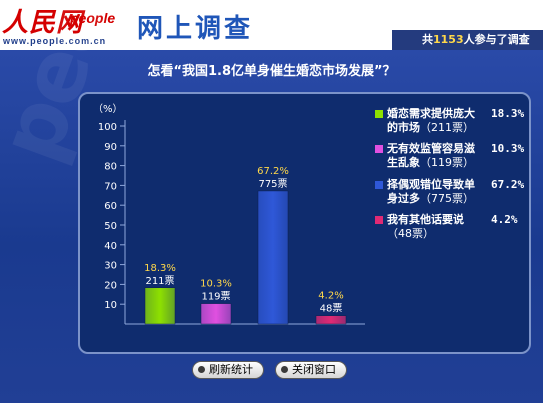  What do you see at coordinates (425, 219) in the screenshot?
I see `legend-series-name: 我有其他话要说` at bounding box center [425, 219].